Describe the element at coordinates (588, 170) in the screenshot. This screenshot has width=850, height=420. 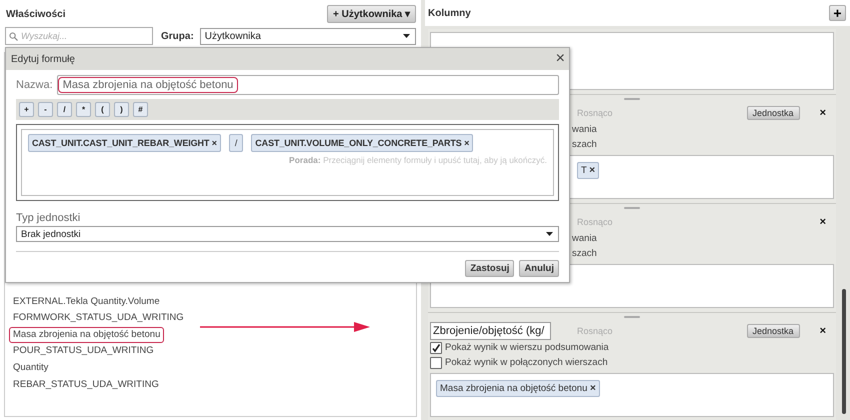
I see `field-tag: T ×` at that location.